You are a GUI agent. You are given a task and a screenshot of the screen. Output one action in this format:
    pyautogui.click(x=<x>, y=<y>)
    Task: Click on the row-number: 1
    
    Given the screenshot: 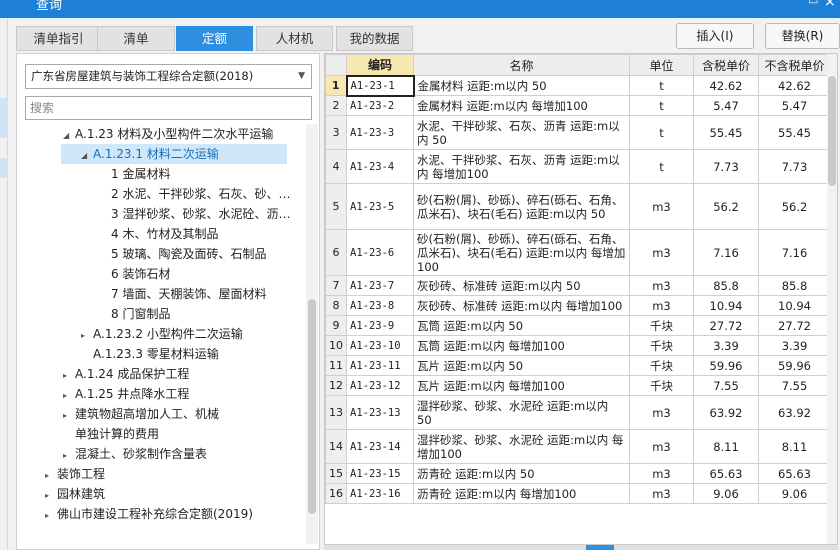 What is the action you would take?
    pyautogui.click(x=336, y=85)
    